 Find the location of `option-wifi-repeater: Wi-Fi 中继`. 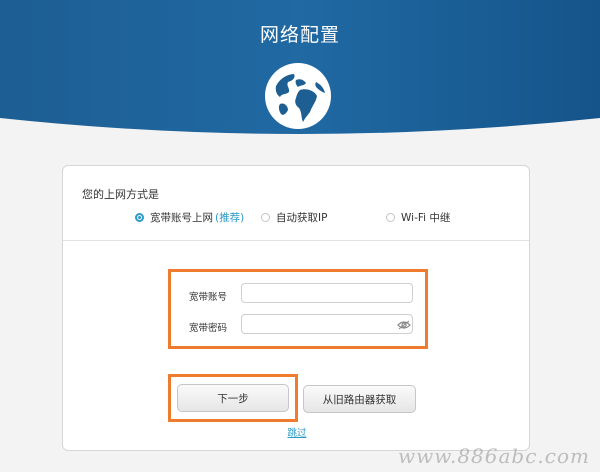

option-wifi-repeater: Wi-Fi 中继 is located at coordinates (418, 217).